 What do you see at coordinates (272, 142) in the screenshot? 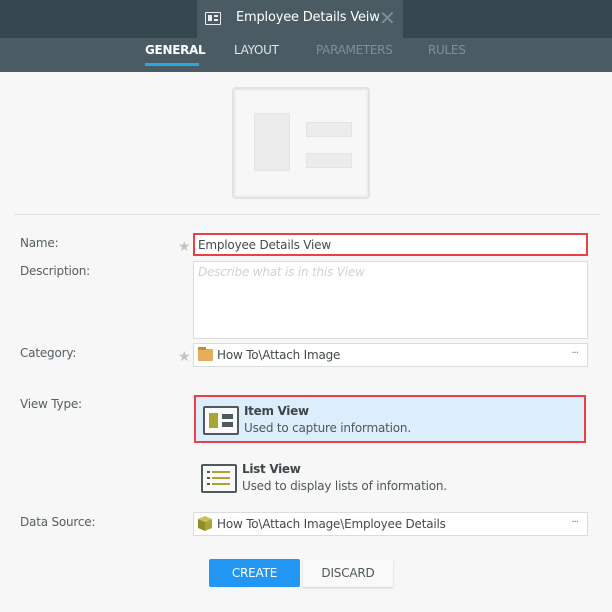
I see `preview-image-placeholder` at bounding box center [272, 142].